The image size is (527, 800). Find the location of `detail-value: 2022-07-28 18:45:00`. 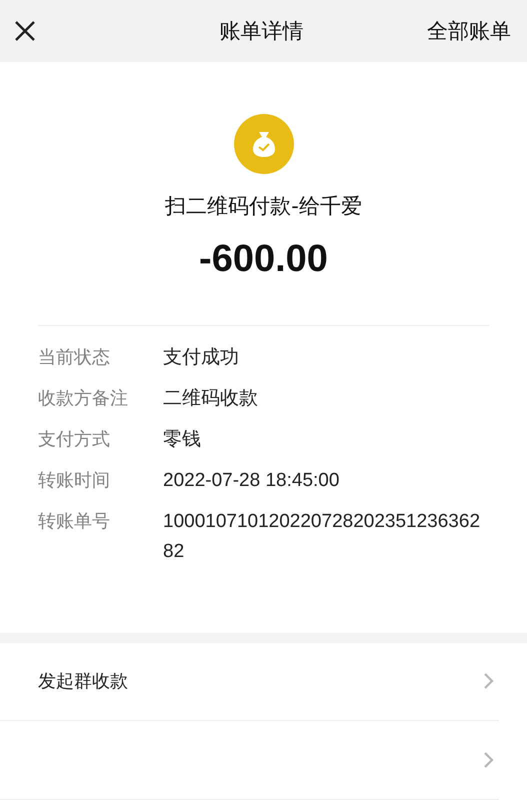

detail-value: 2022-07-28 18:45:00 is located at coordinates (251, 480).